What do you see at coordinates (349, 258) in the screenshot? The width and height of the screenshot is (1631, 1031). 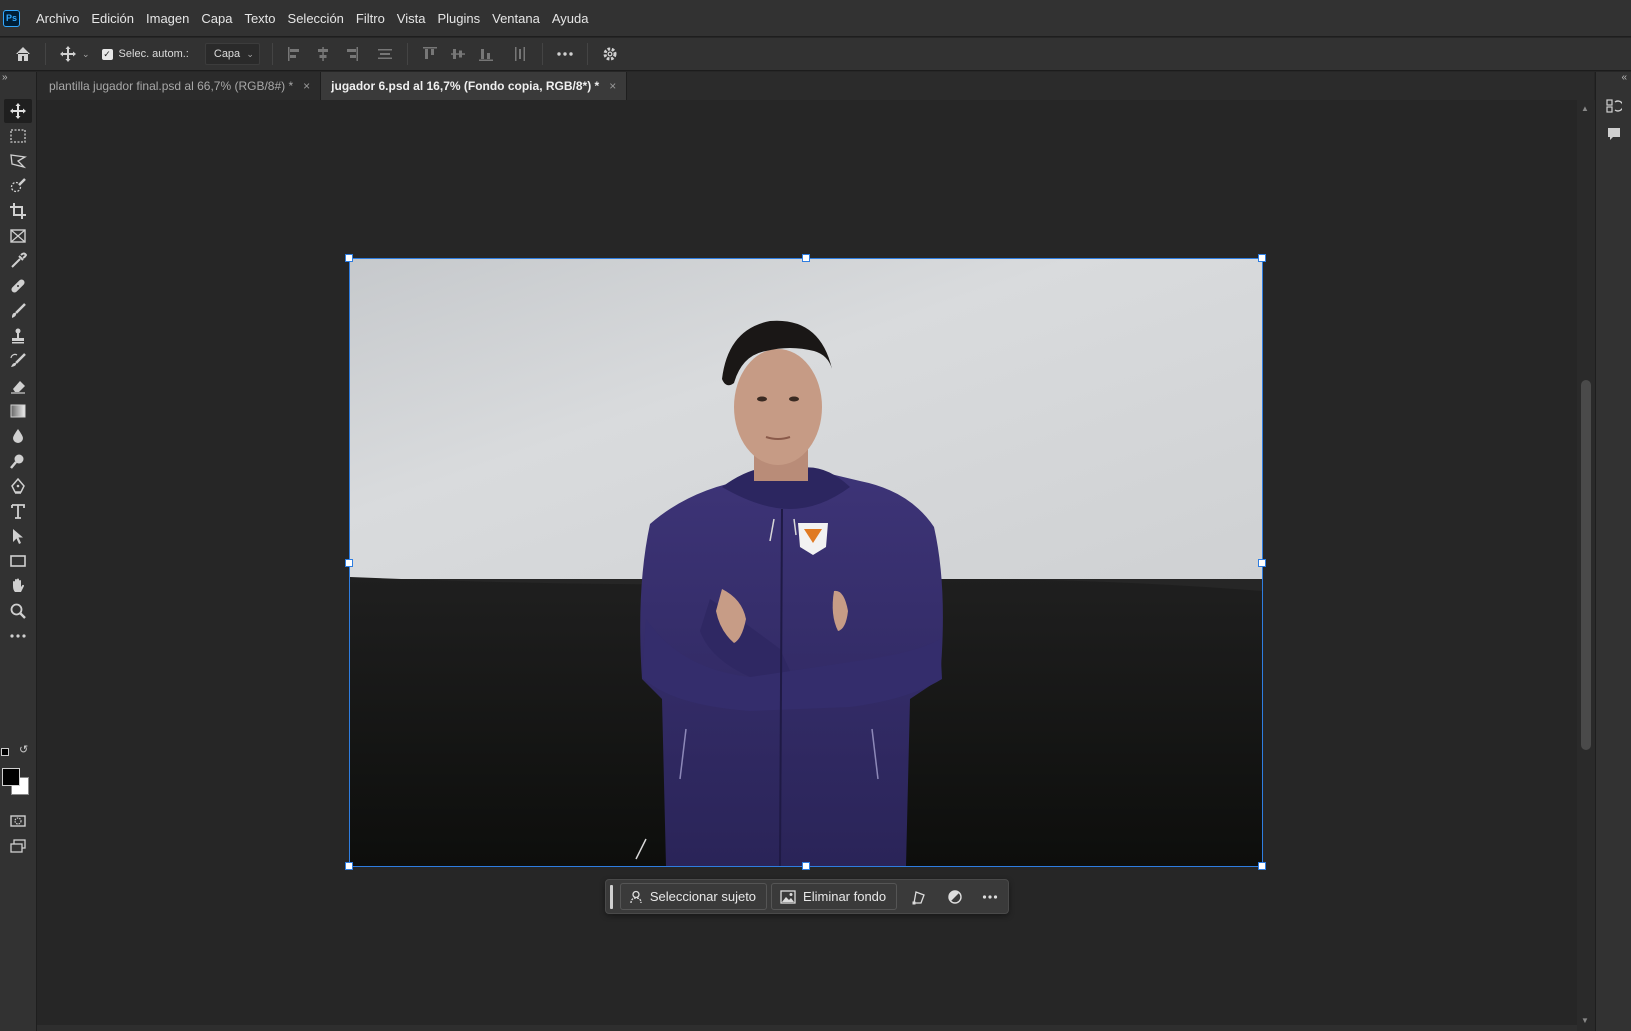 I see `transform-handle-top-left` at bounding box center [349, 258].